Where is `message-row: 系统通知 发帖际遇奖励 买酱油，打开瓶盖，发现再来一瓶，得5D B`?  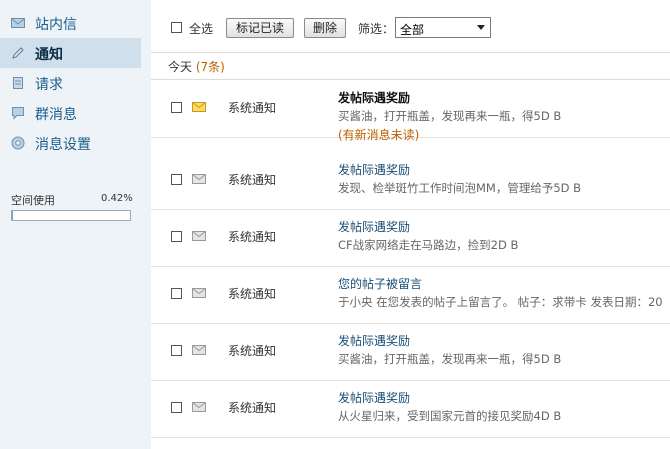
message-row: 系统通知 发帖际遇奖励 买酱油，打开瓶盖，发现再来一瓶，得5D B is located at coordinates (410, 352).